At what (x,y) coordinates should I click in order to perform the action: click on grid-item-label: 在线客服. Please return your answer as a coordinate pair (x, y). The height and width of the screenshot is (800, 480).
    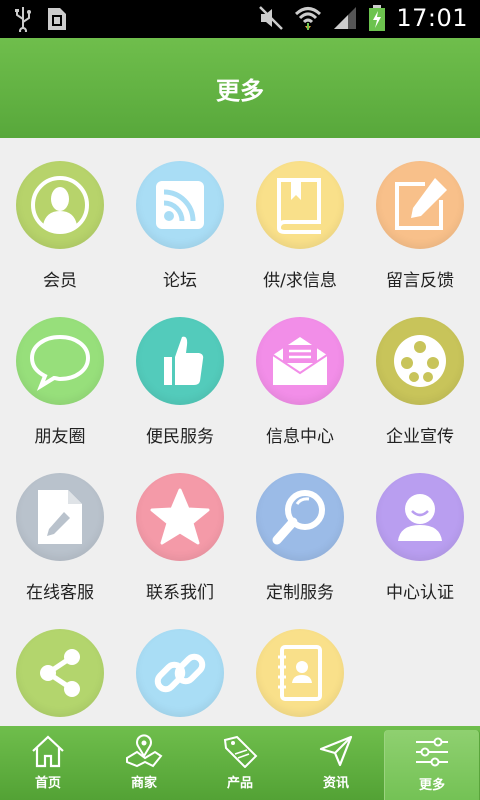
    Looking at the image, I should click on (60, 593).